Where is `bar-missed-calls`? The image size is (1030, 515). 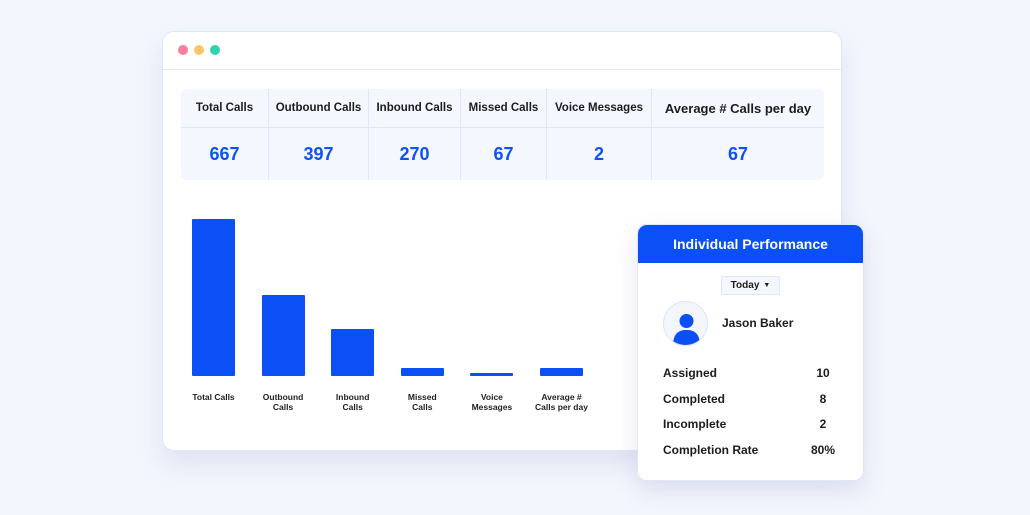 bar-missed-calls is located at coordinates (422, 371).